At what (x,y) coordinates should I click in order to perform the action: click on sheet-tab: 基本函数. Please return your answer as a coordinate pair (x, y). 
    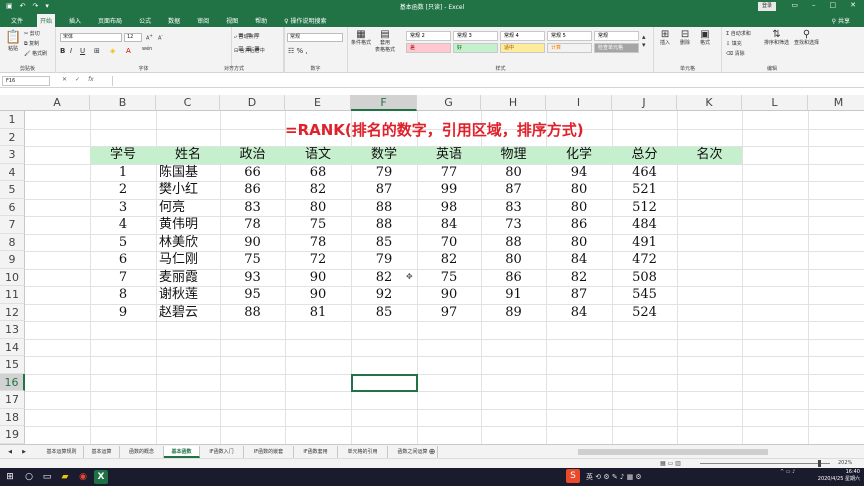
    Looking at the image, I should click on (182, 452).